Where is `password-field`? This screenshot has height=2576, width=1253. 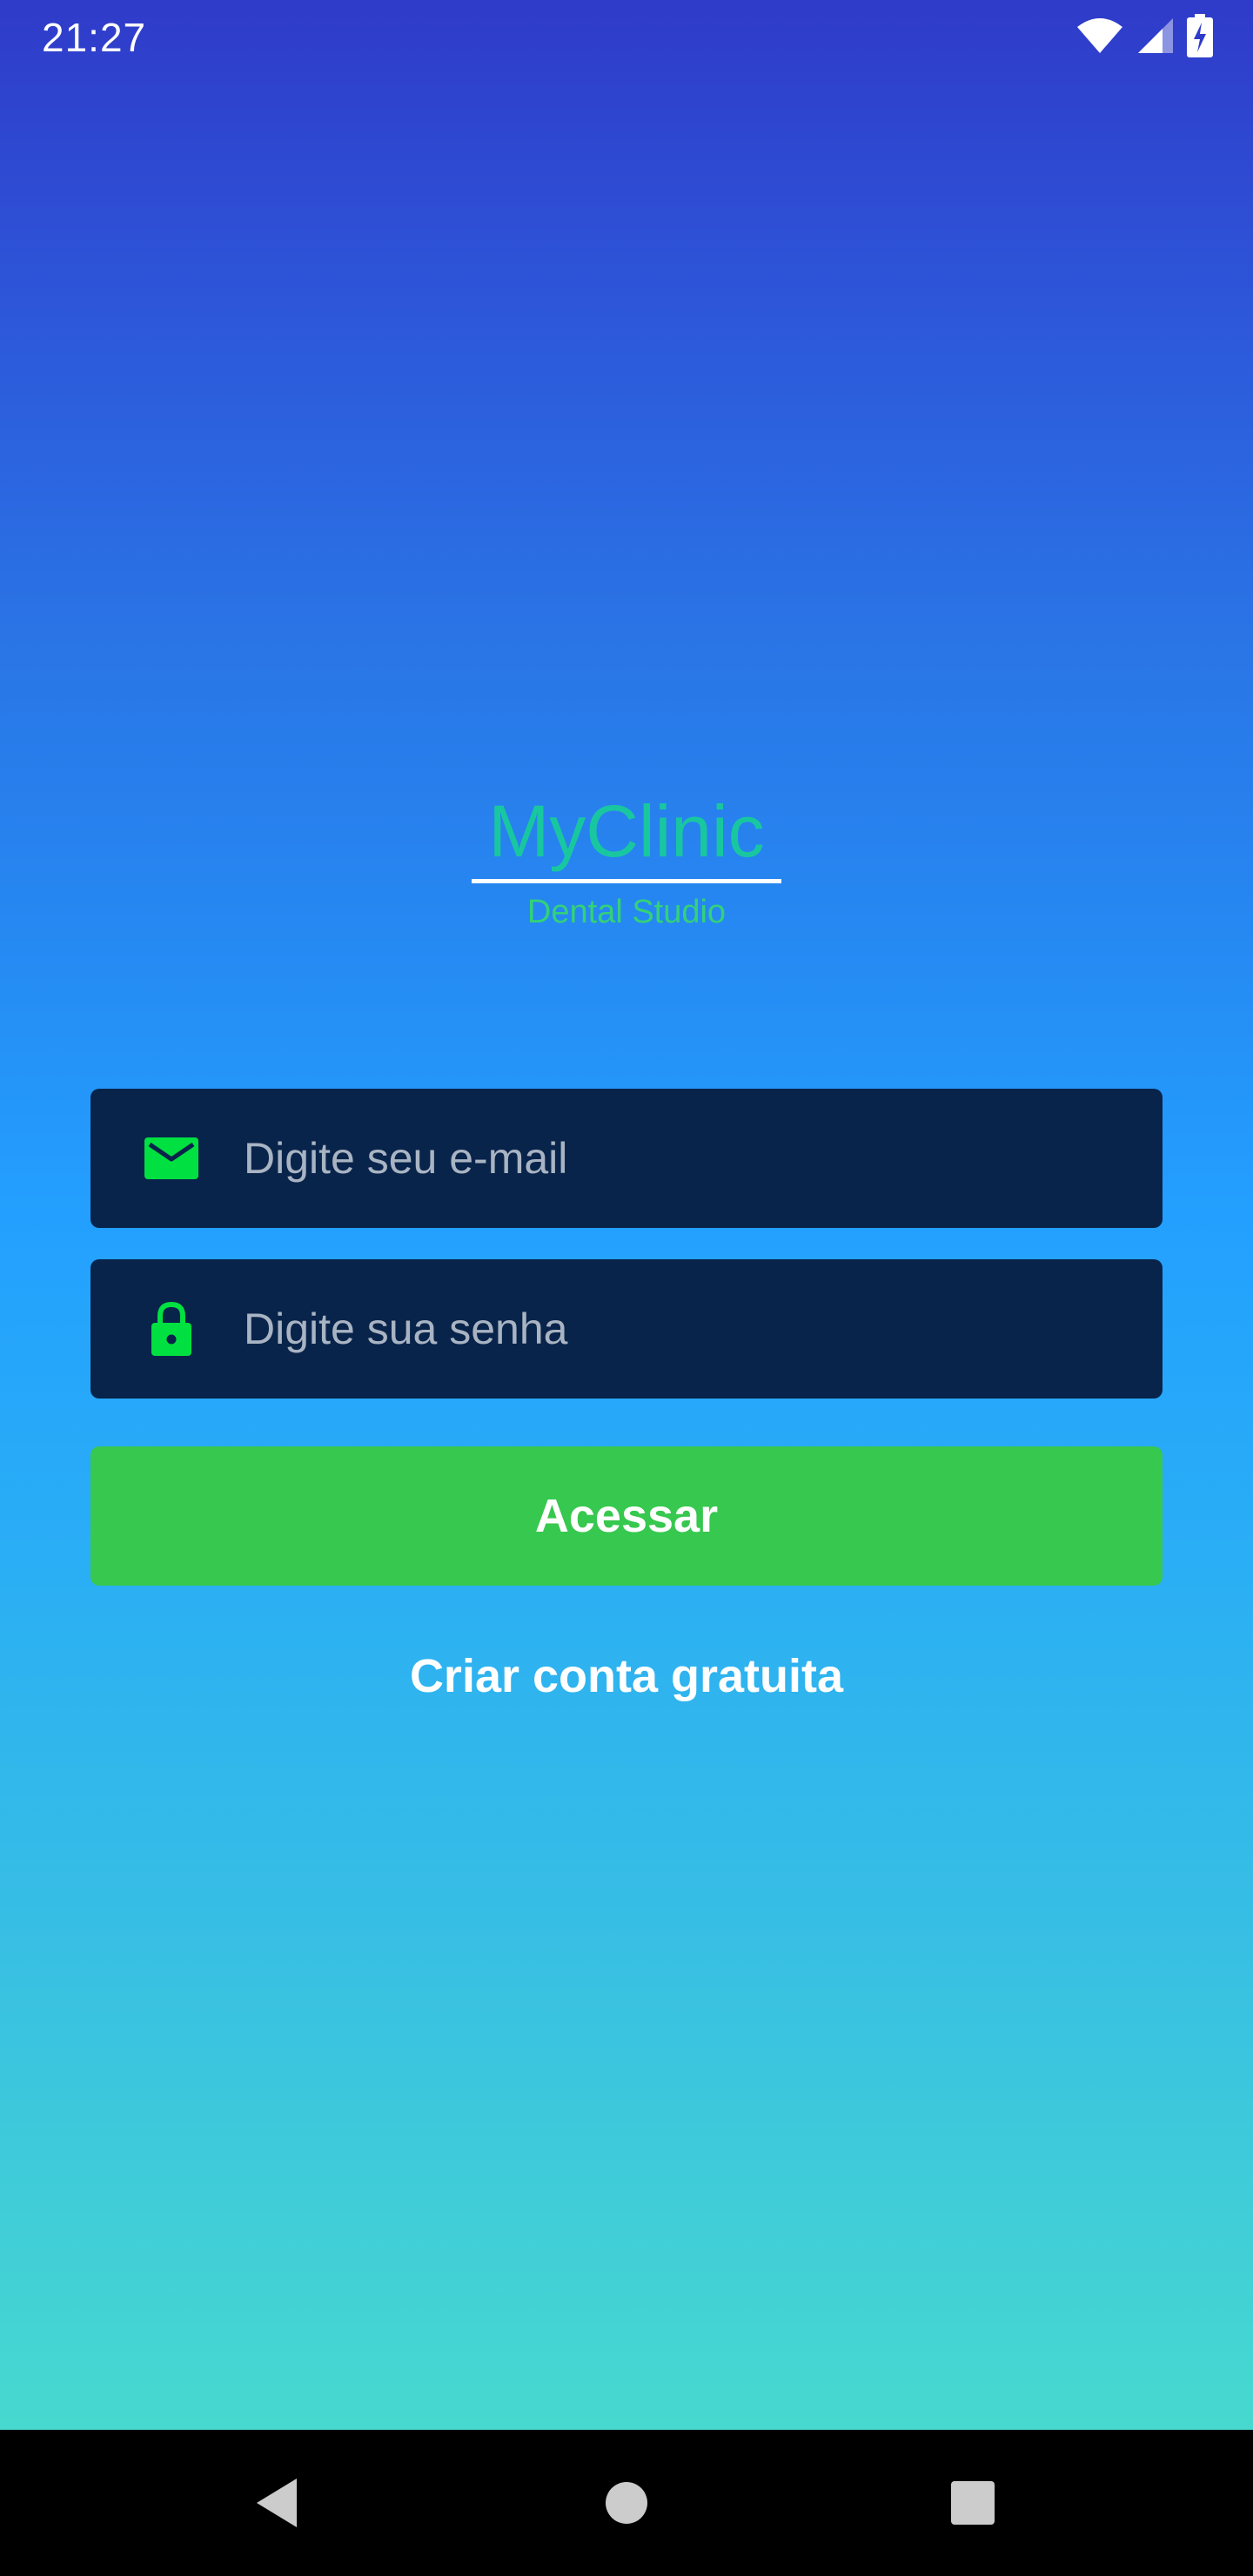
password-field is located at coordinates (626, 1329).